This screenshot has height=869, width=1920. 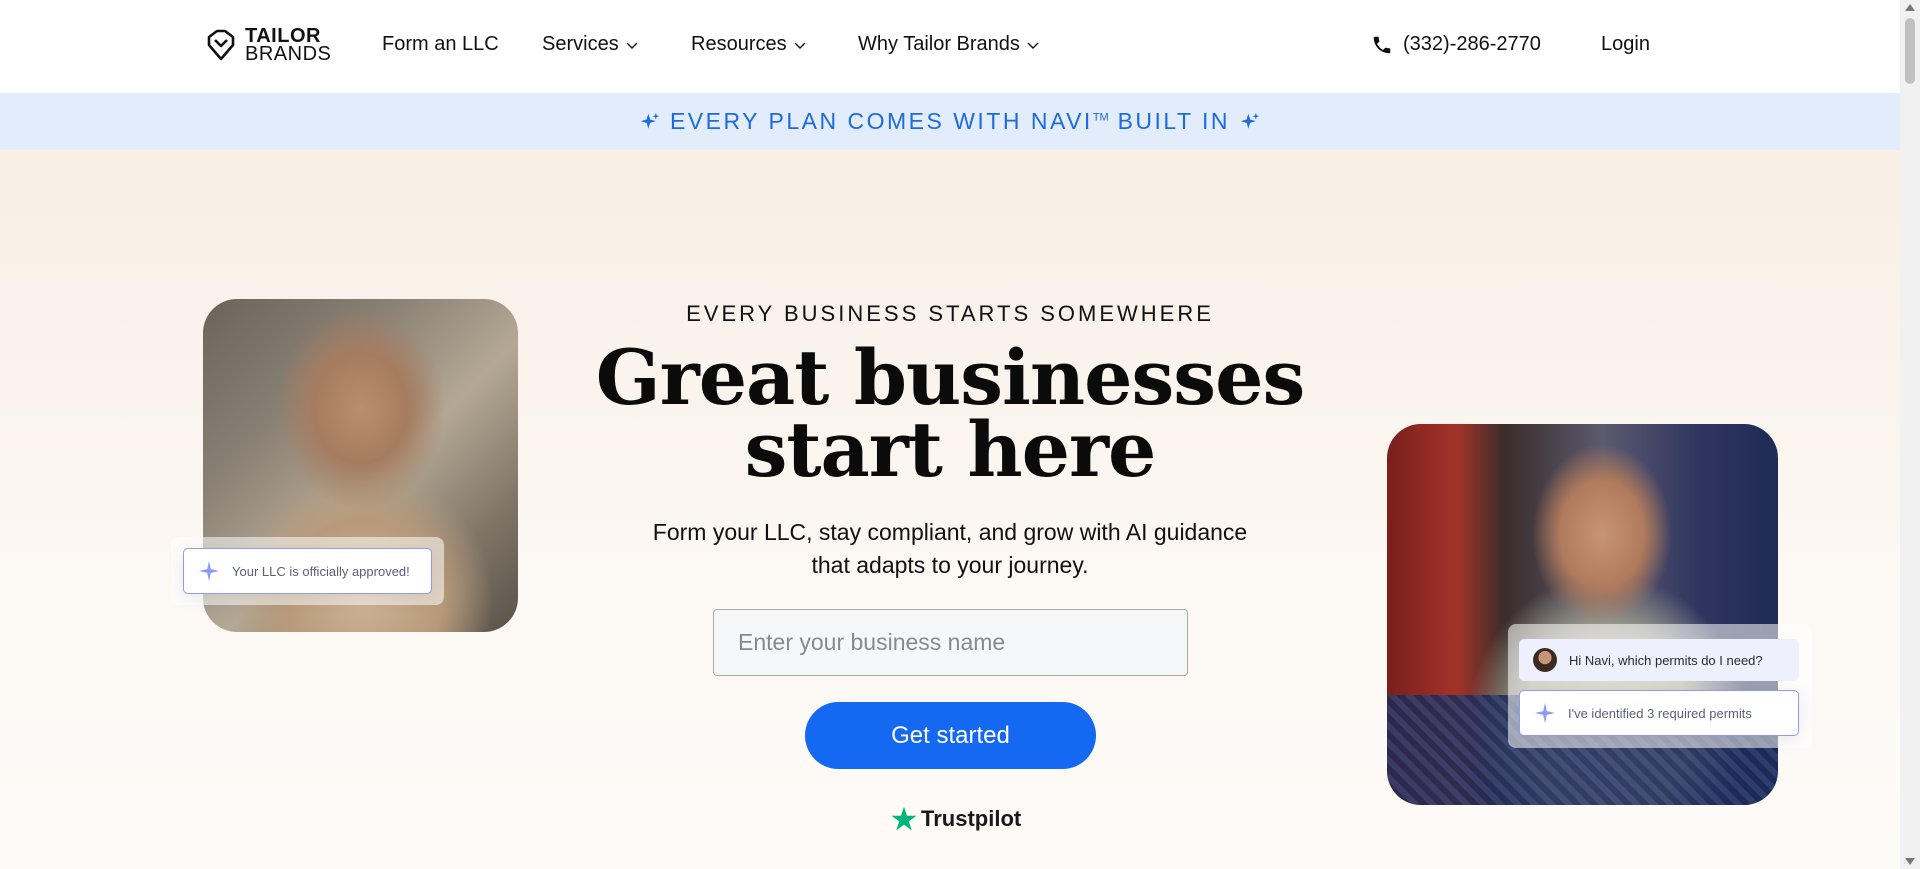 I want to click on logo-line-2: BRANDS, so click(x=288, y=54).